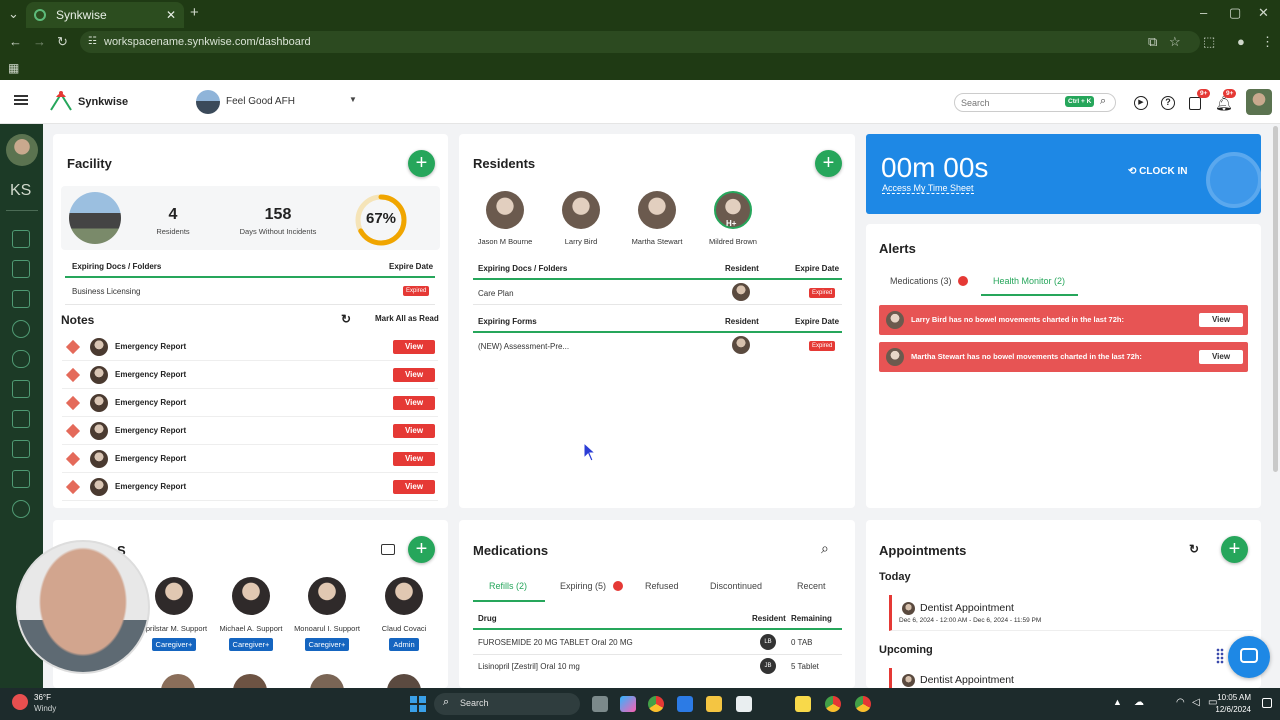 Image resolution: width=1280 pixels, height=720 pixels. Describe the element at coordinates (744, 704) in the screenshot. I see `store-icon` at that location.